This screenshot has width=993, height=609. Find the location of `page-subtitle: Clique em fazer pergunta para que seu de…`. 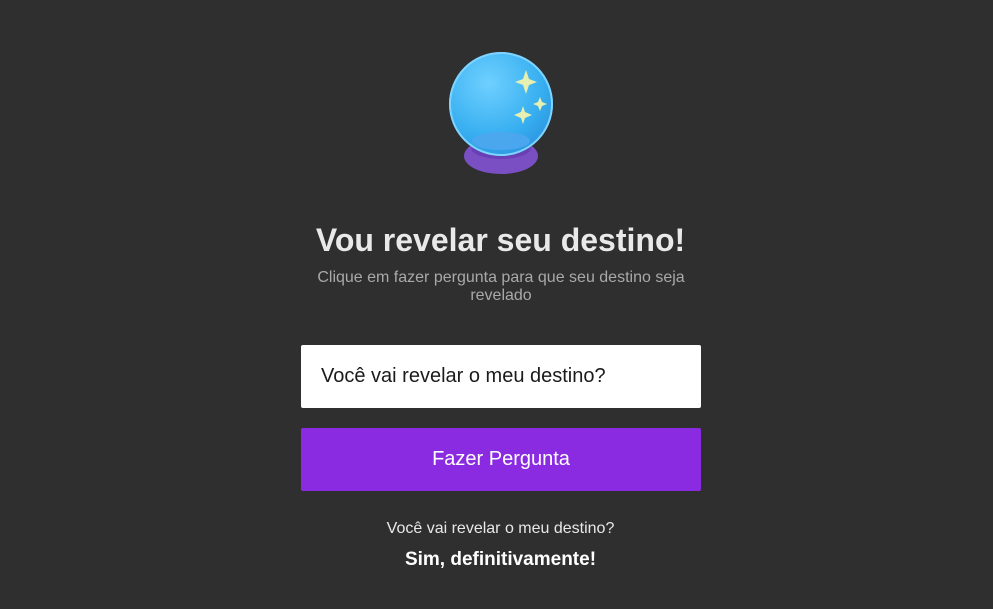

page-subtitle: Clique em fazer pergunta para que seu de… is located at coordinates (501, 286).